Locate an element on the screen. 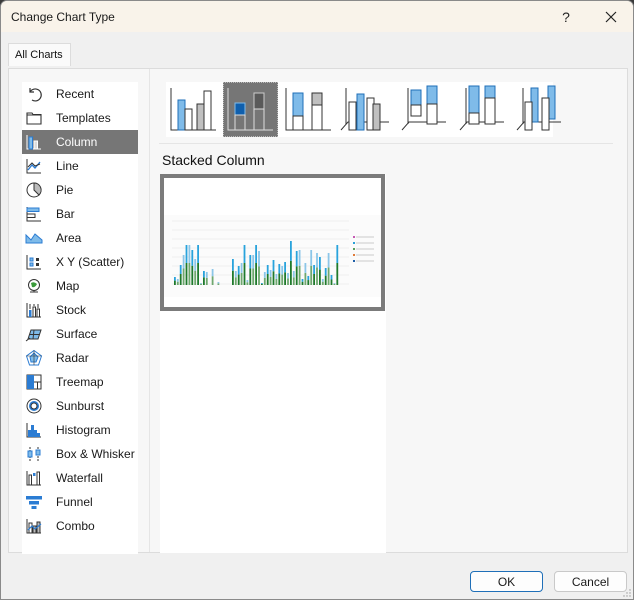 This screenshot has height=600, width=634. sidebar-item-stock: Stock is located at coordinates (80, 310).